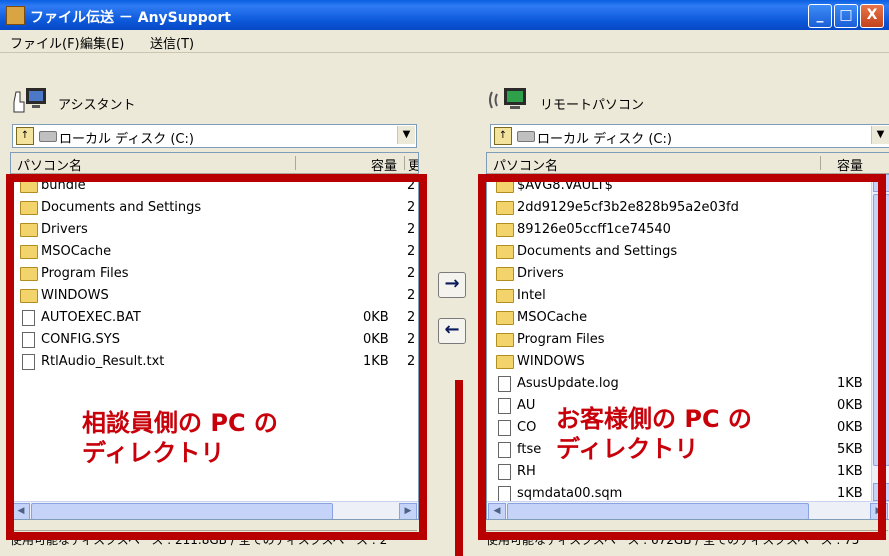  Describe the element at coordinates (214, 136) in the screenshot. I see `left-drive-select: ↑ ローカル ディスク (C:) ▼` at that location.